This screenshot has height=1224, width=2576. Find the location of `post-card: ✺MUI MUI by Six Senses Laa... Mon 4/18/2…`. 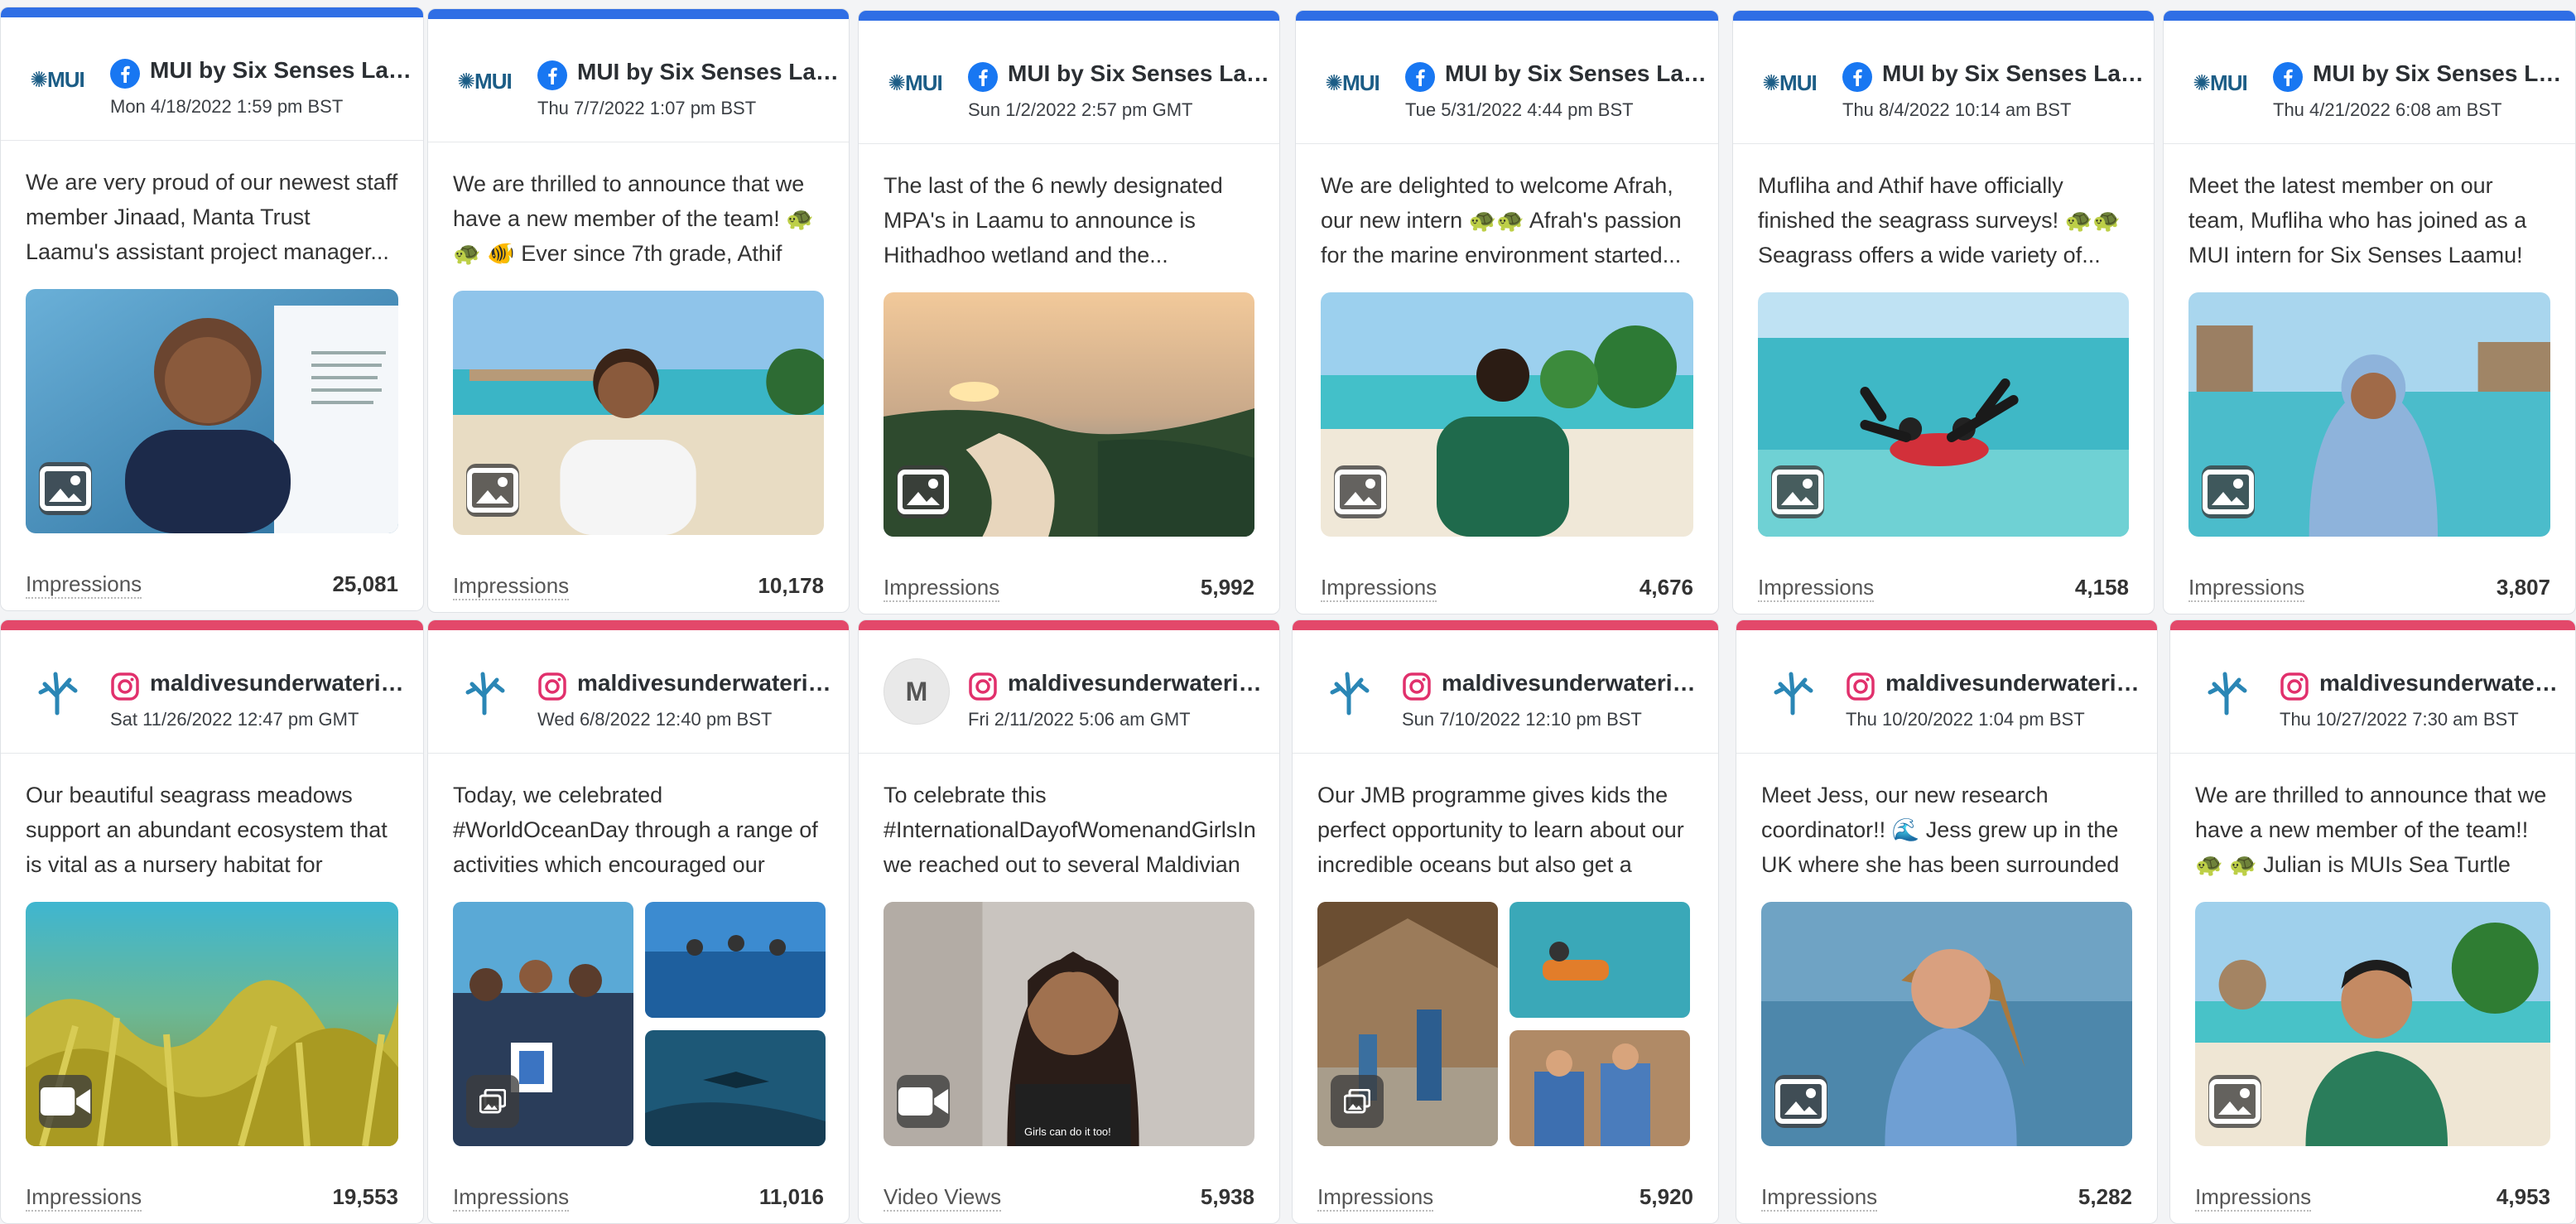

post-card: ✺MUI MUI by Six Senses Laa... Mon 4/18/2… is located at coordinates (212, 309).